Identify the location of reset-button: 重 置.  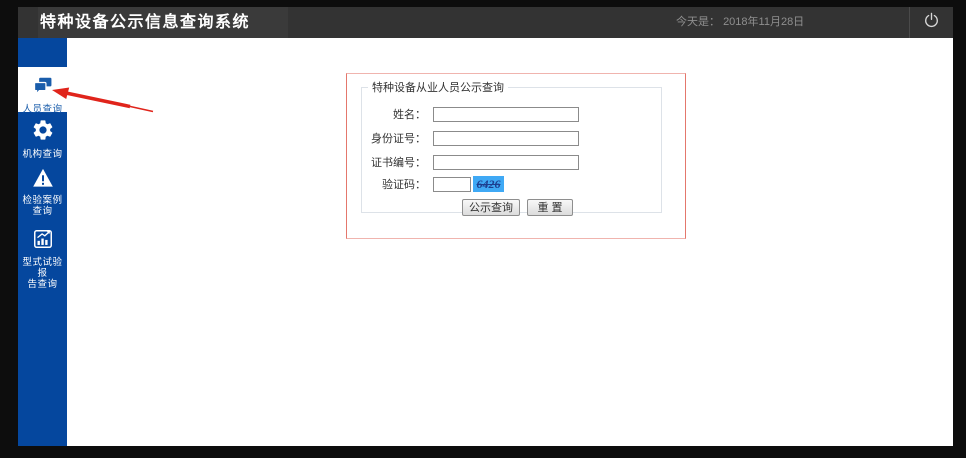
(550, 207).